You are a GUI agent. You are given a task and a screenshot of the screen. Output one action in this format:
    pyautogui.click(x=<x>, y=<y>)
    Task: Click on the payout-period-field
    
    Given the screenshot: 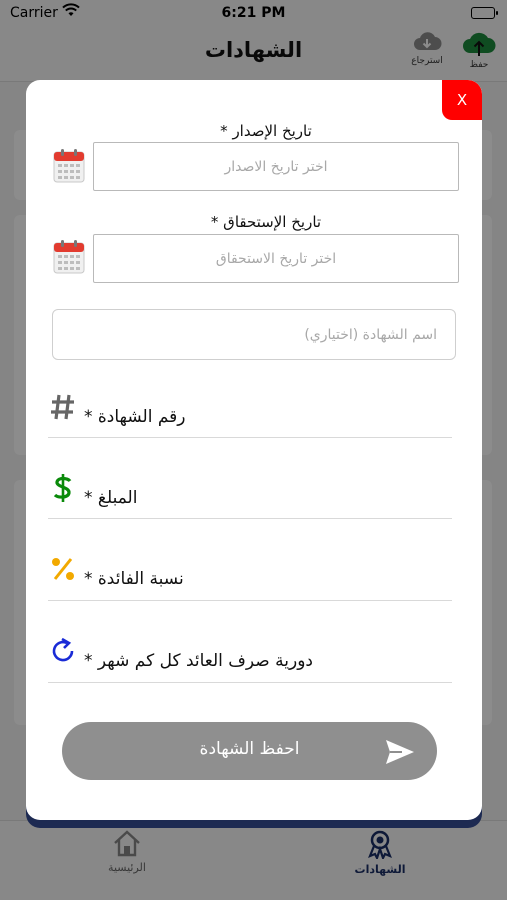 What is the action you would take?
    pyautogui.click(x=250, y=682)
    